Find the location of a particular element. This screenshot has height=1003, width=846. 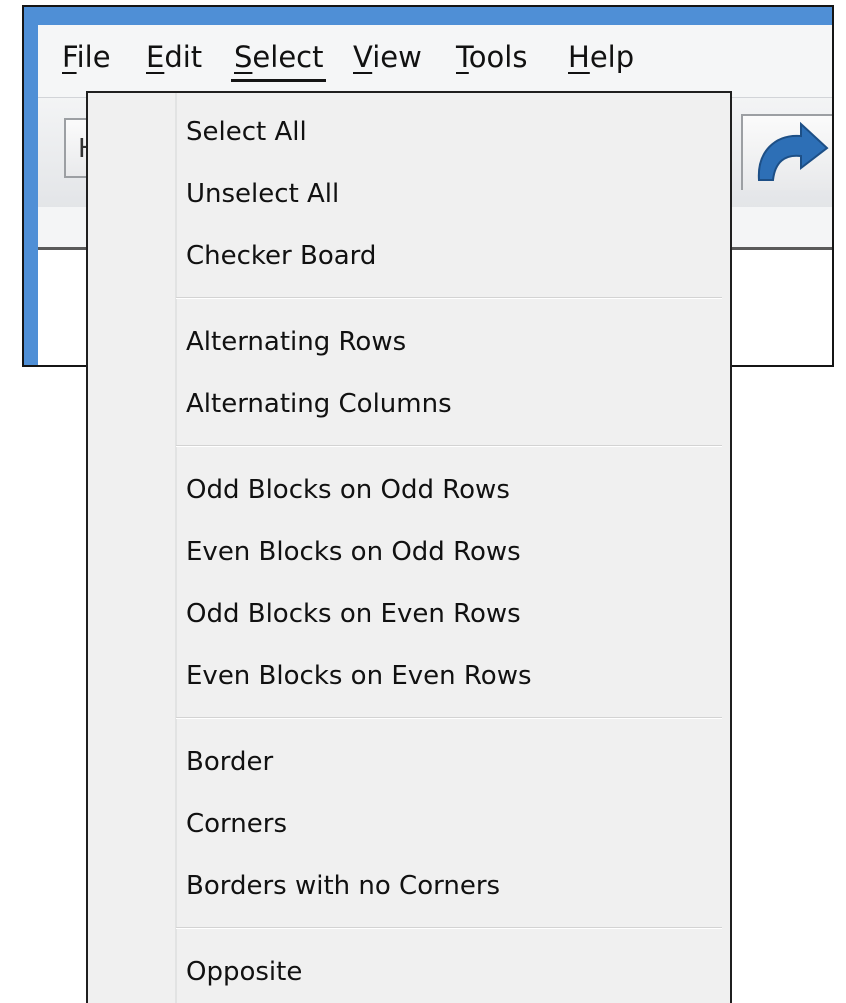

menu-item-borders-no-corners: Borders with no Corners is located at coordinates (409, 886).